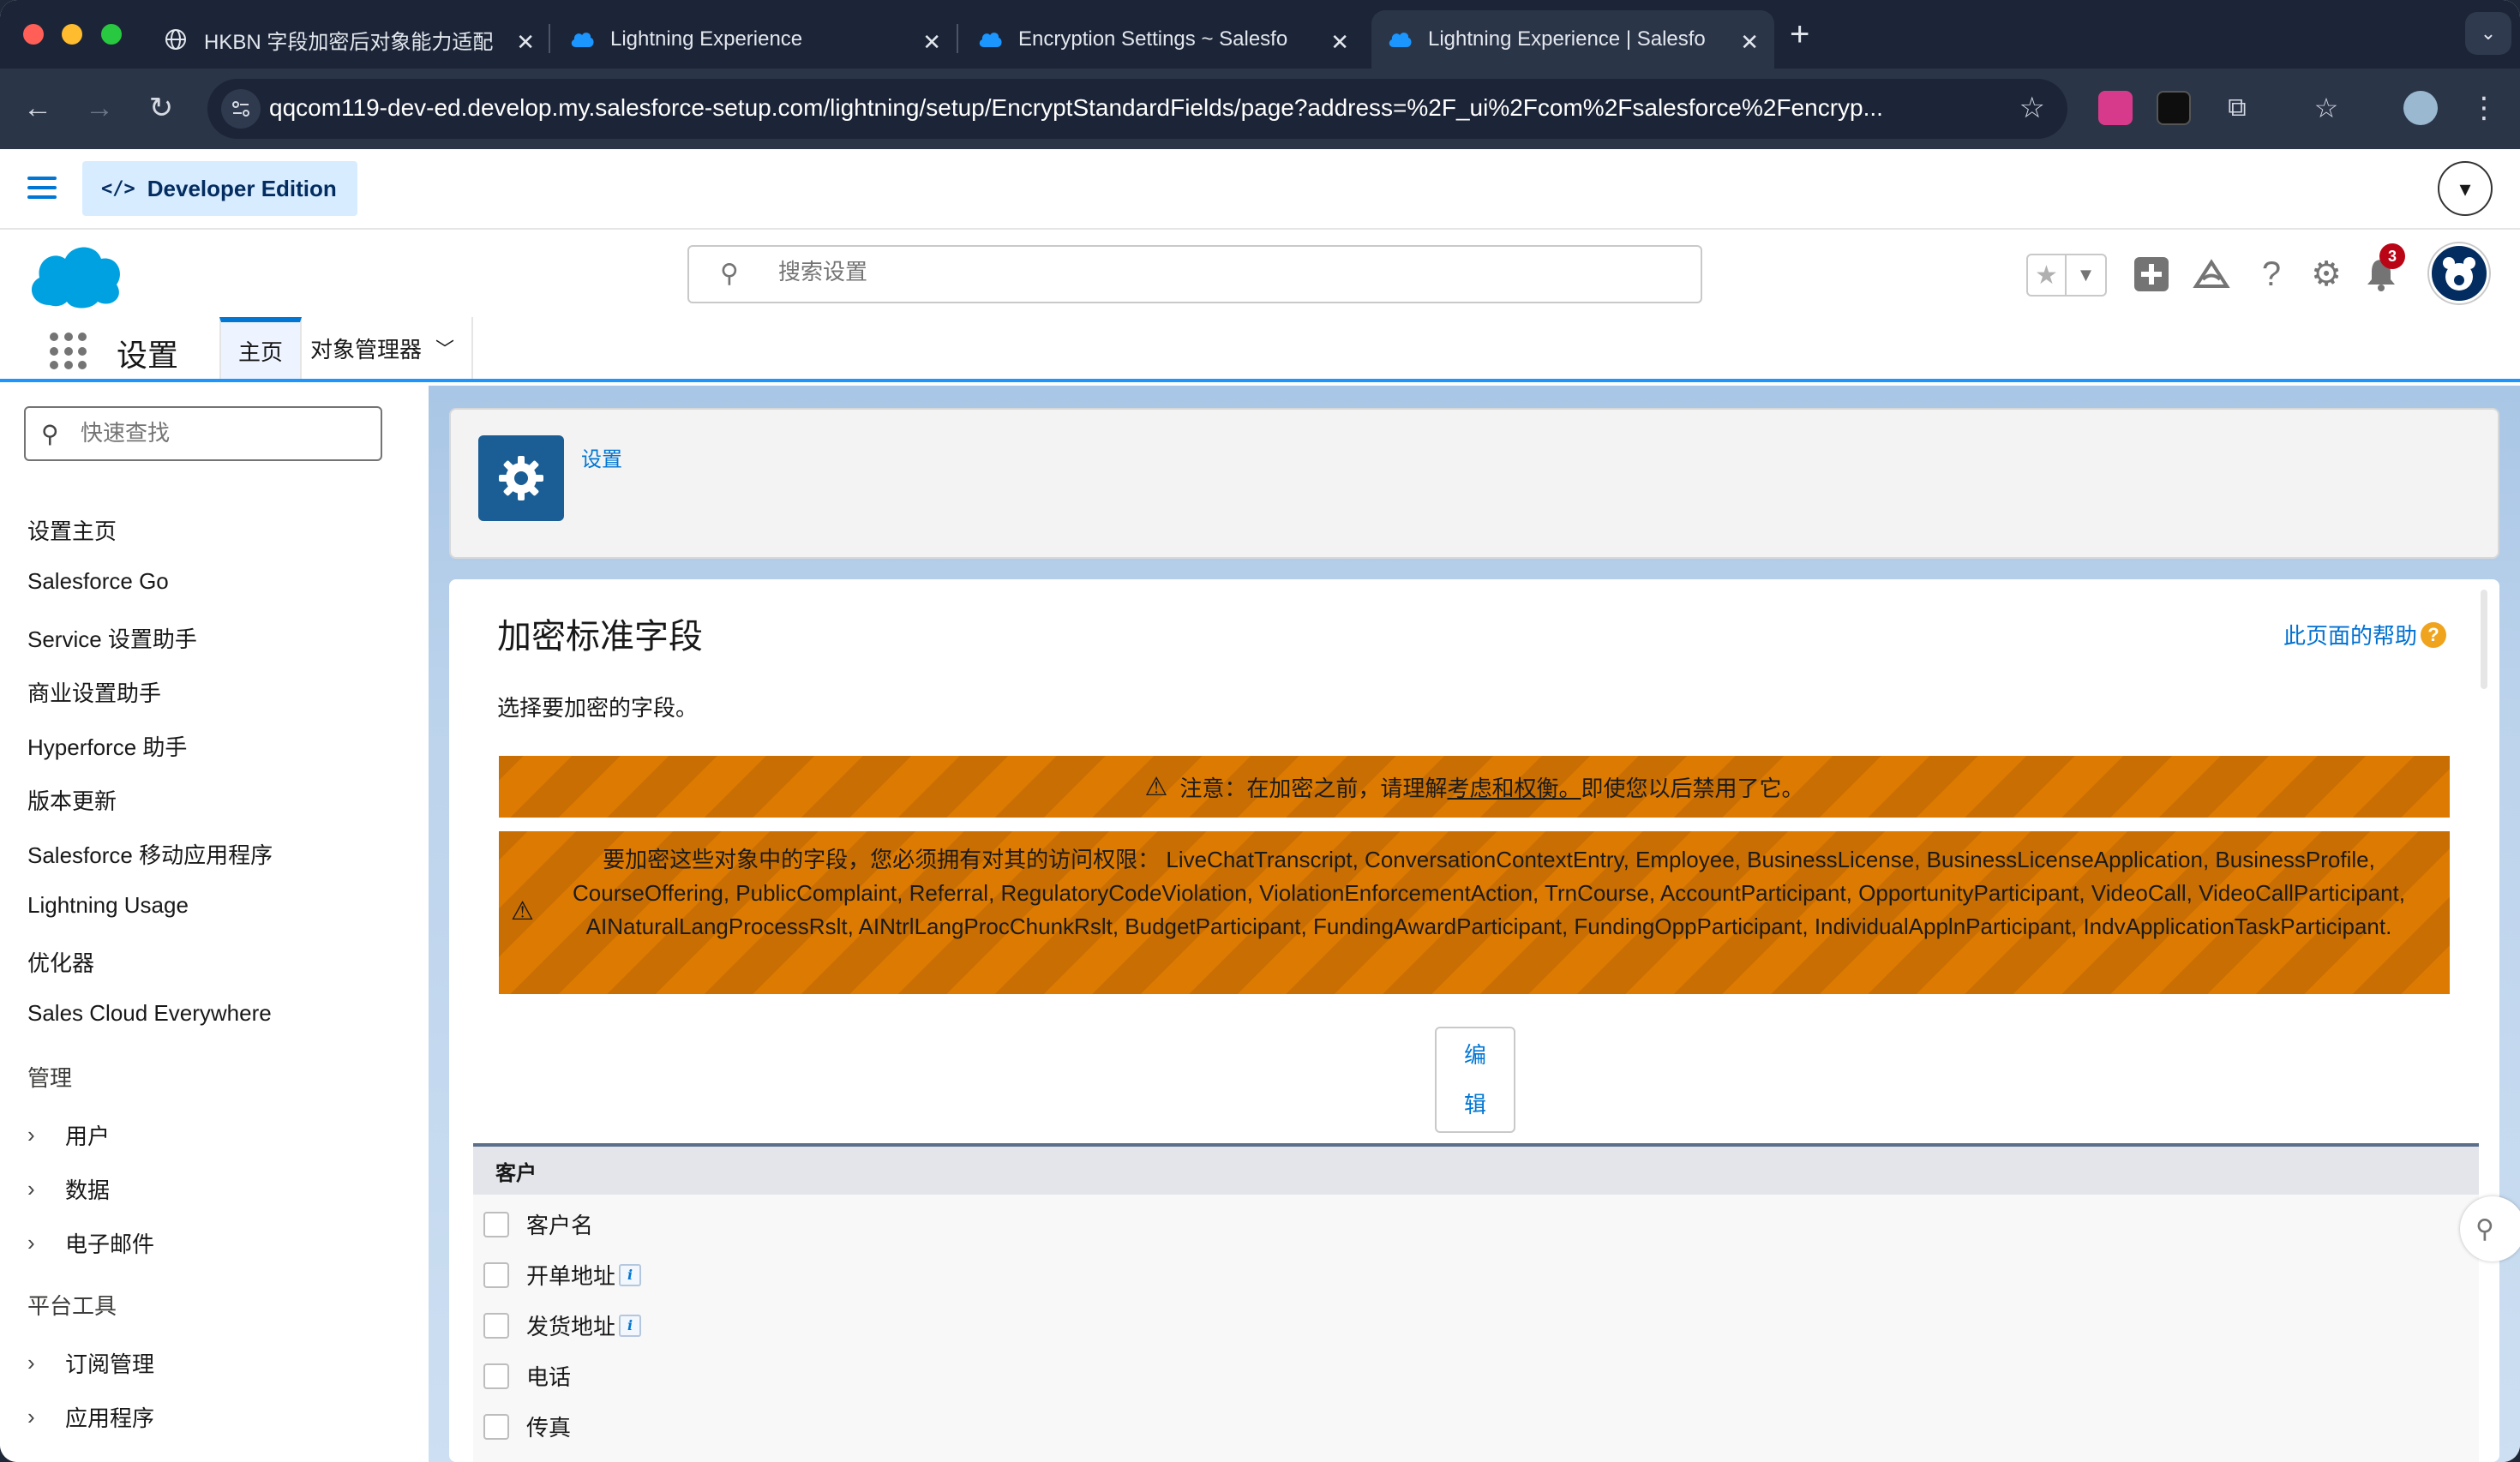  What do you see at coordinates (527, 1426) in the screenshot?
I see `field-row: 传真` at bounding box center [527, 1426].